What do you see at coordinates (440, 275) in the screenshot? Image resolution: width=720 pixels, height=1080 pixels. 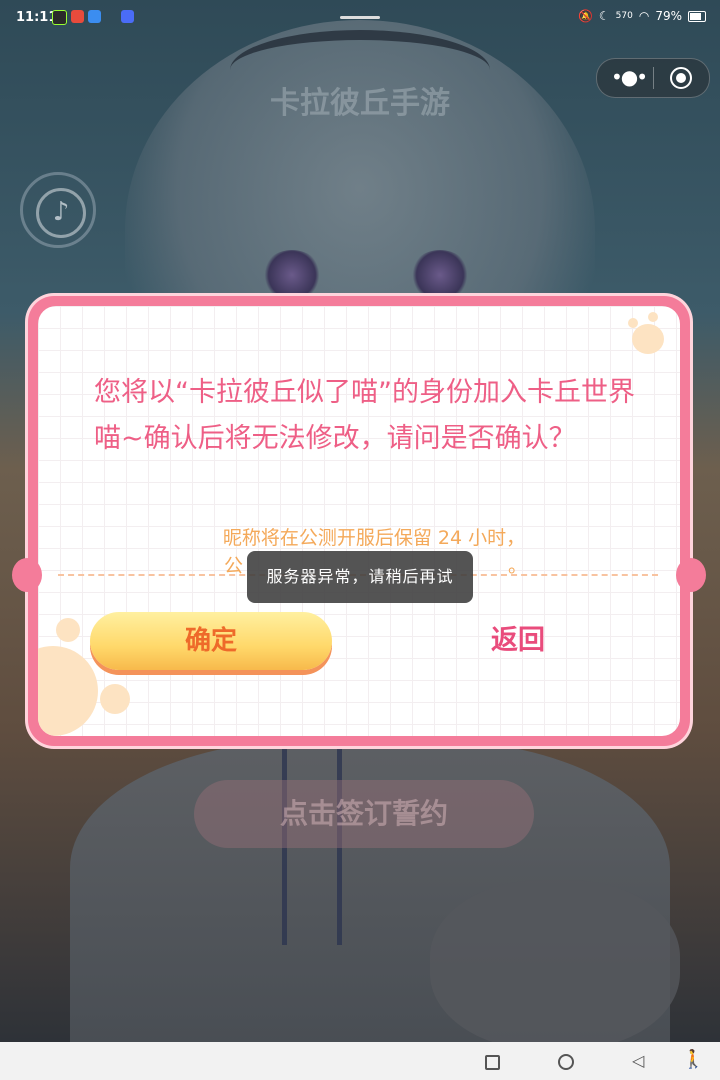 I see `character-eye-right` at bounding box center [440, 275].